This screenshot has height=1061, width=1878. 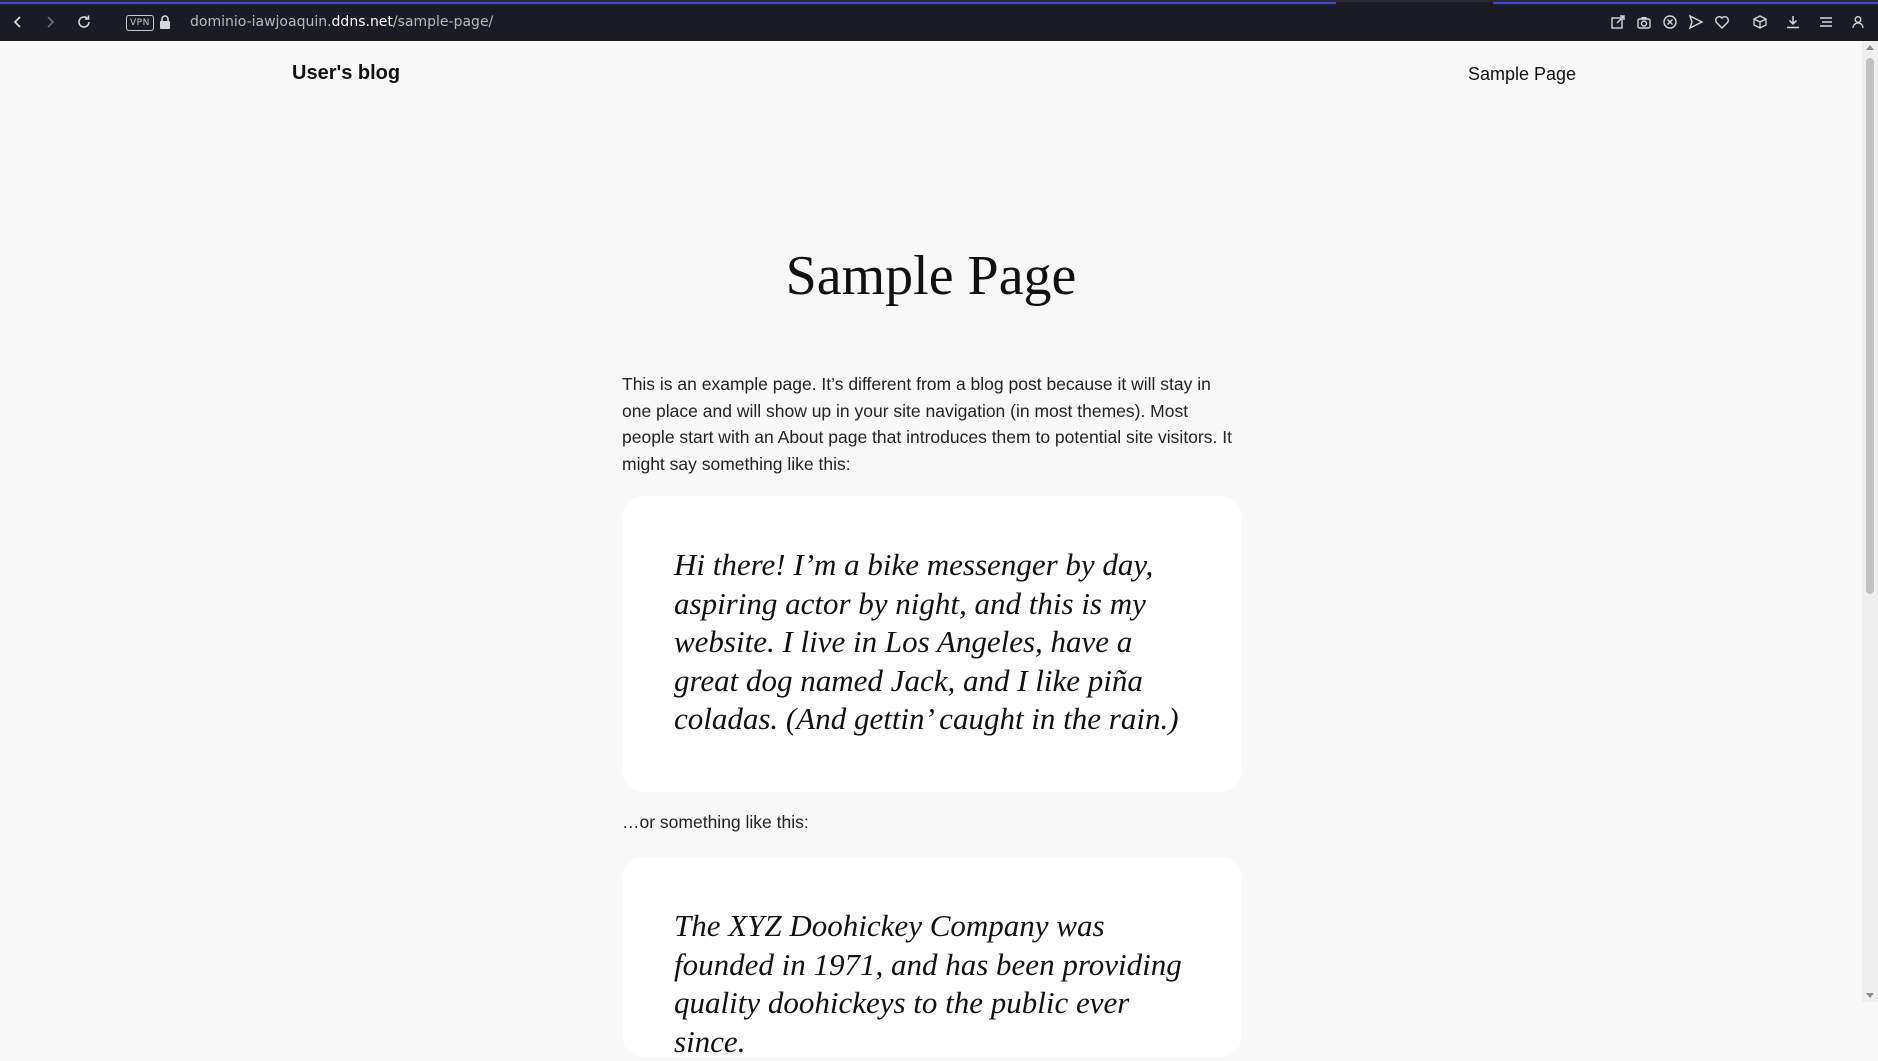 What do you see at coordinates (931, 276) in the screenshot?
I see `page-title: Sample Page` at bounding box center [931, 276].